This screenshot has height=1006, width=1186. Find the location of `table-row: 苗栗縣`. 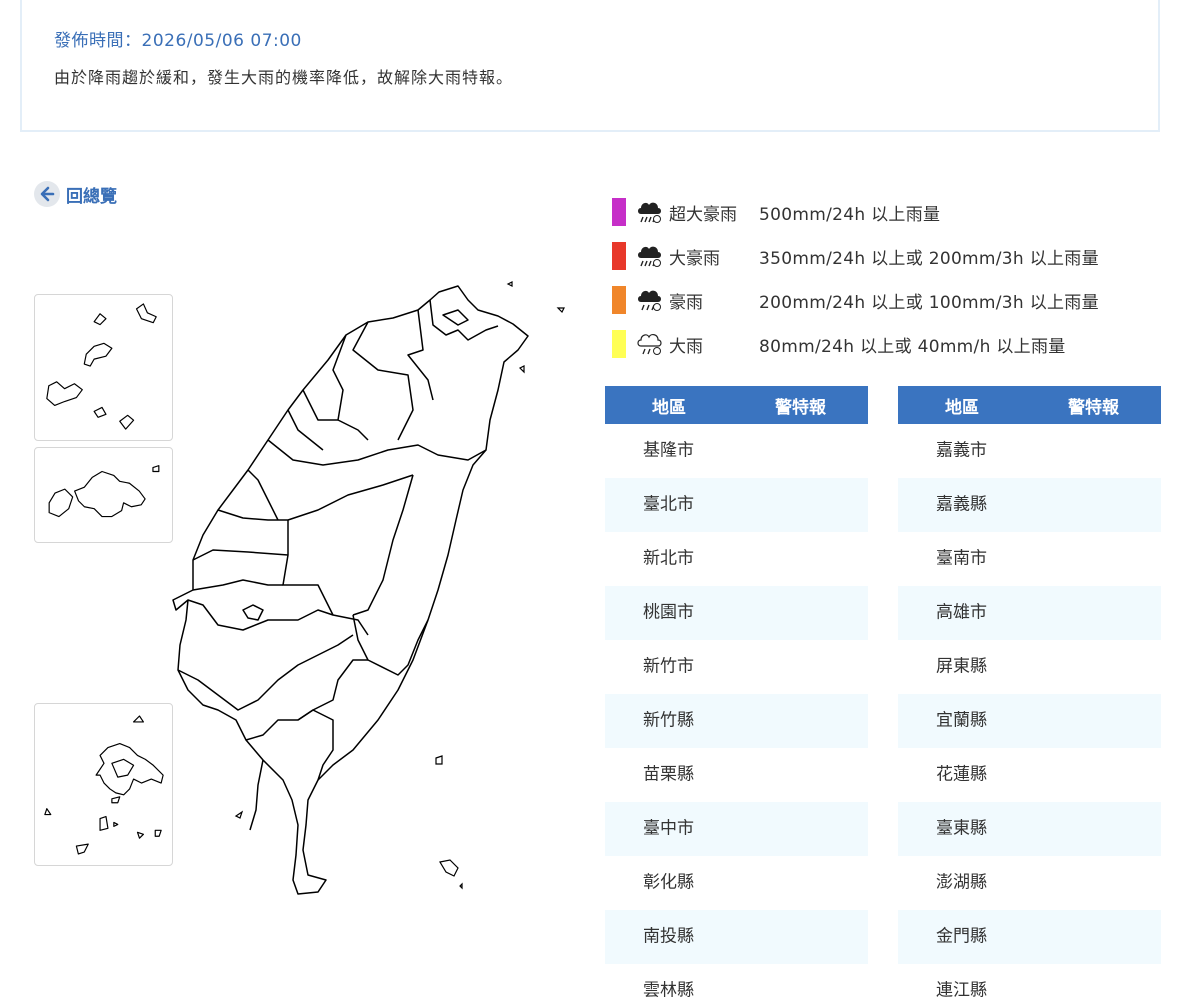

table-row: 苗栗縣 is located at coordinates (736, 775).